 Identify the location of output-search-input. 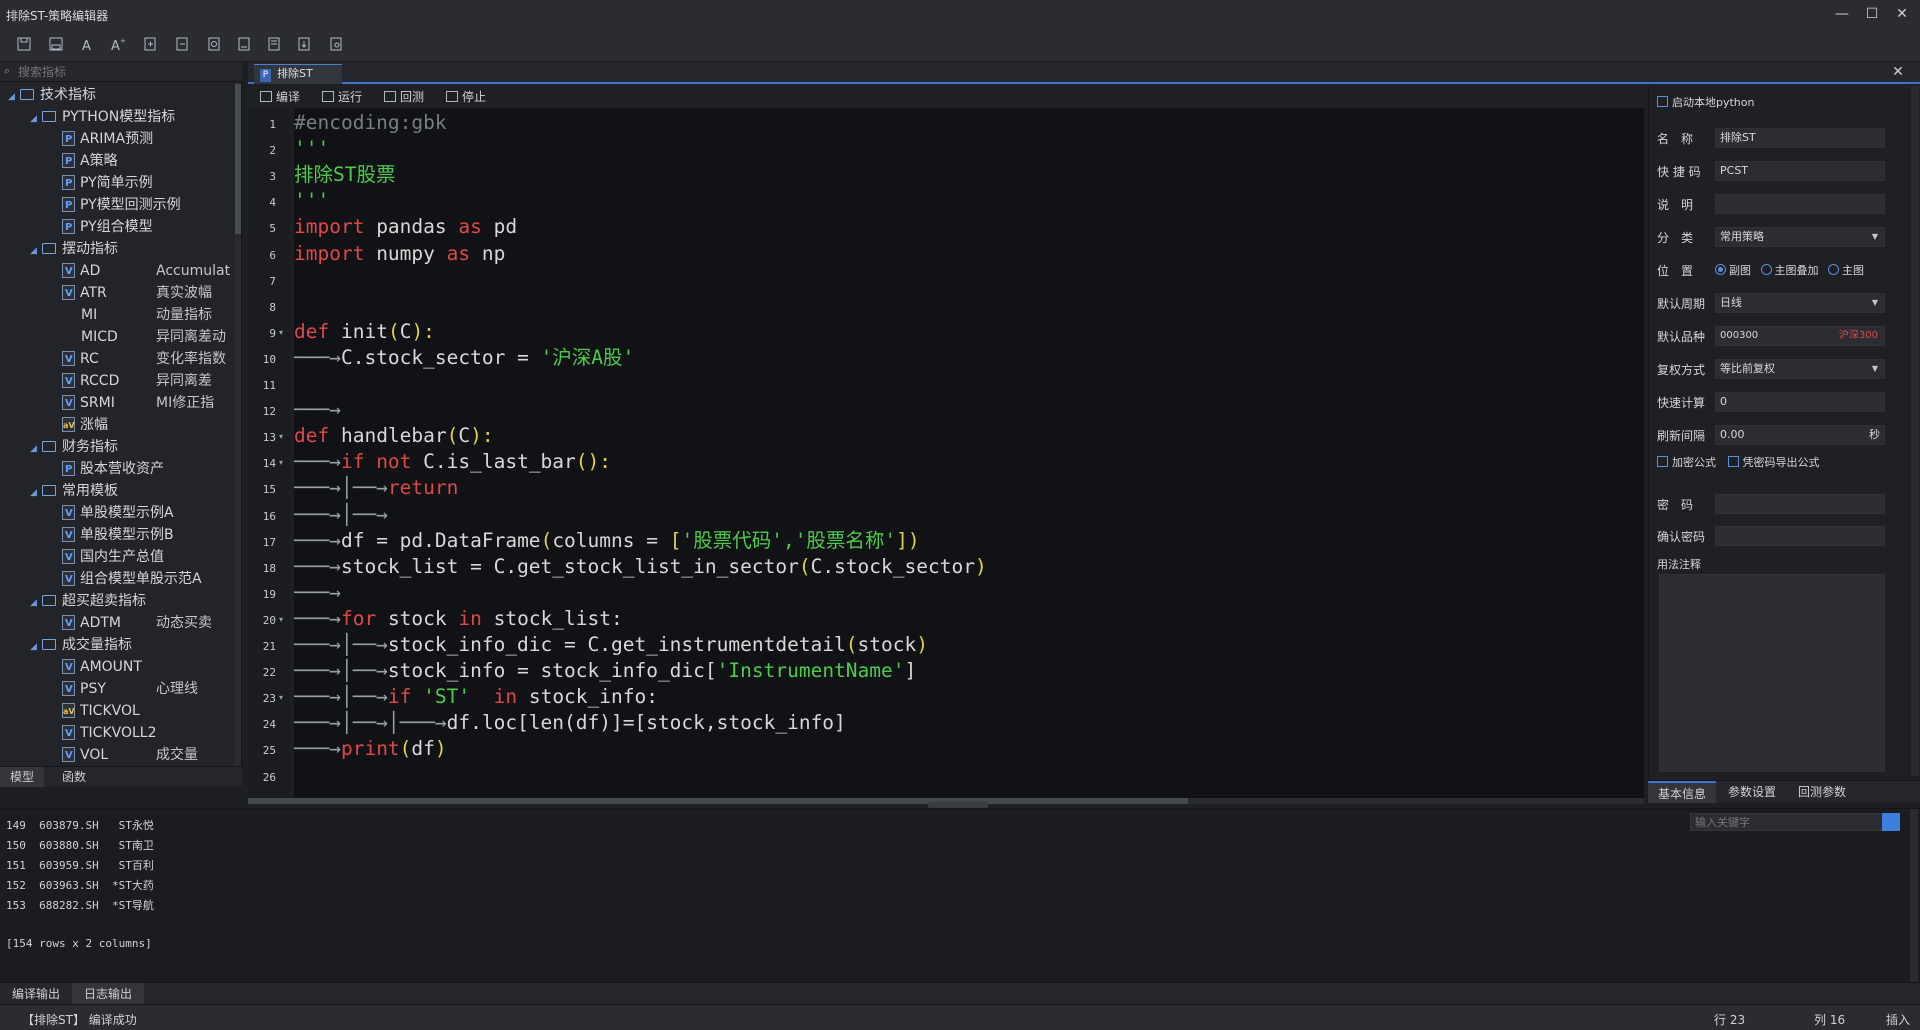
(1788, 822).